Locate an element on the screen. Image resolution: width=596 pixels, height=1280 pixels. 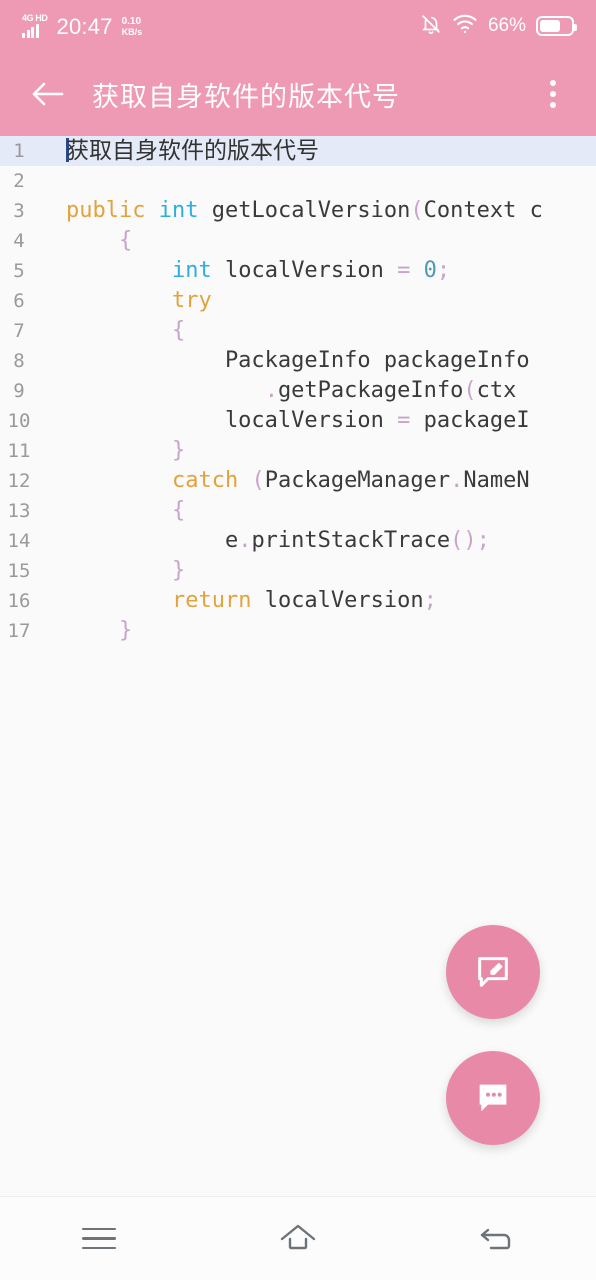
code-line-content: localVersion = packageI is located at coordinates (320, 421).